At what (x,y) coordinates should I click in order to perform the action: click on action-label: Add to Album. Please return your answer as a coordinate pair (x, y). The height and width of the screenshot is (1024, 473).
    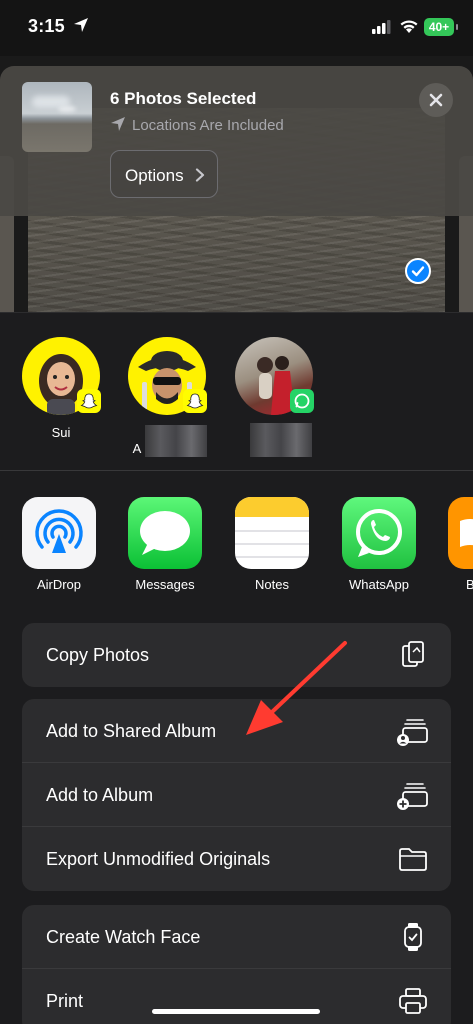
    Looking at the image, I should click on (100, 795).